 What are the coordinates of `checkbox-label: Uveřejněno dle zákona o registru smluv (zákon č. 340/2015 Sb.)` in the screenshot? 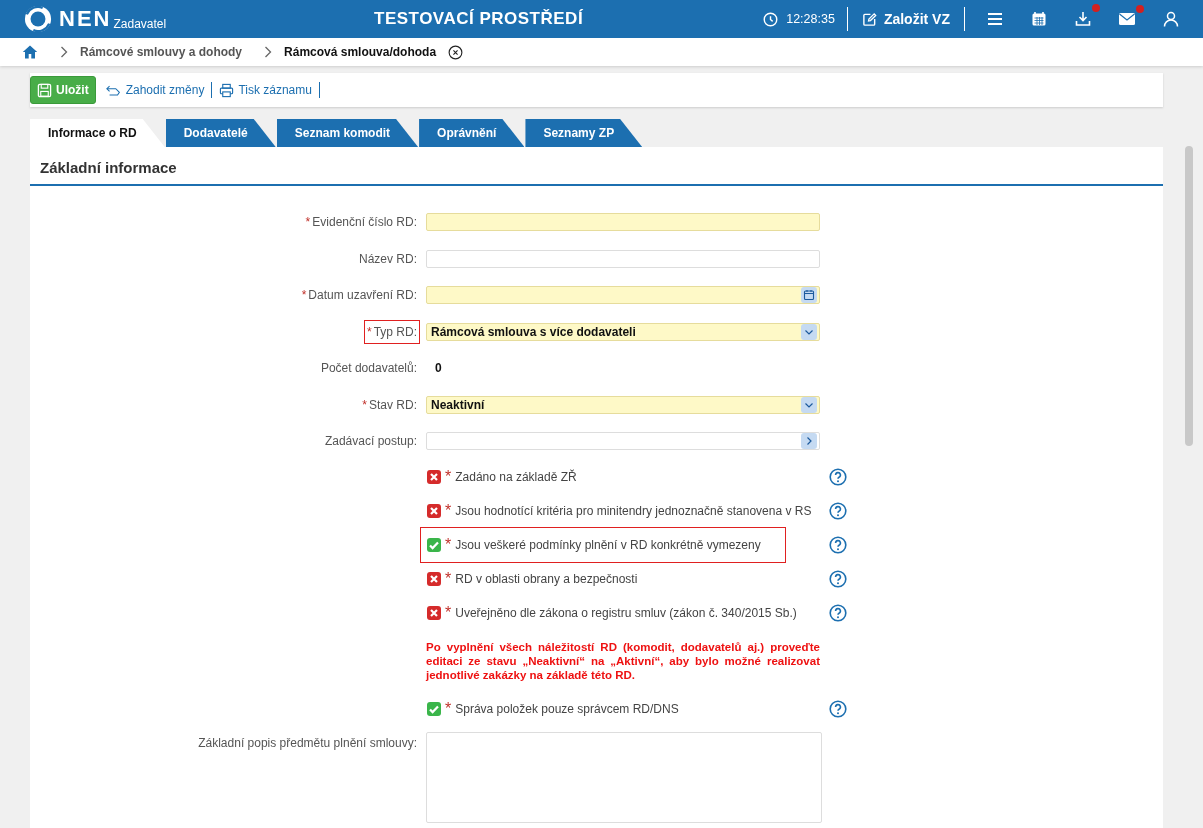 It's located at (626, 612).